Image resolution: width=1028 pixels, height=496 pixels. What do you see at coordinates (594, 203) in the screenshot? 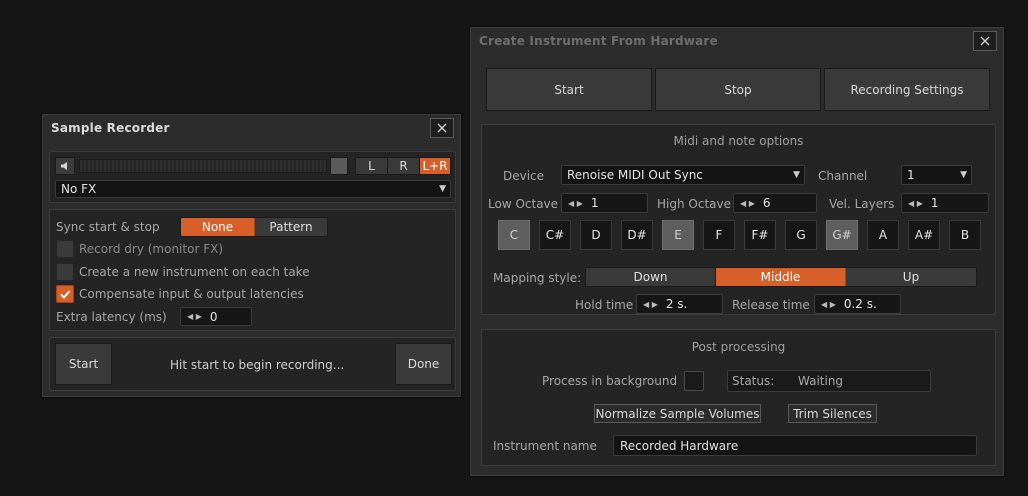
I see `low-octave-value: 1` at bounding box center [594, 203].